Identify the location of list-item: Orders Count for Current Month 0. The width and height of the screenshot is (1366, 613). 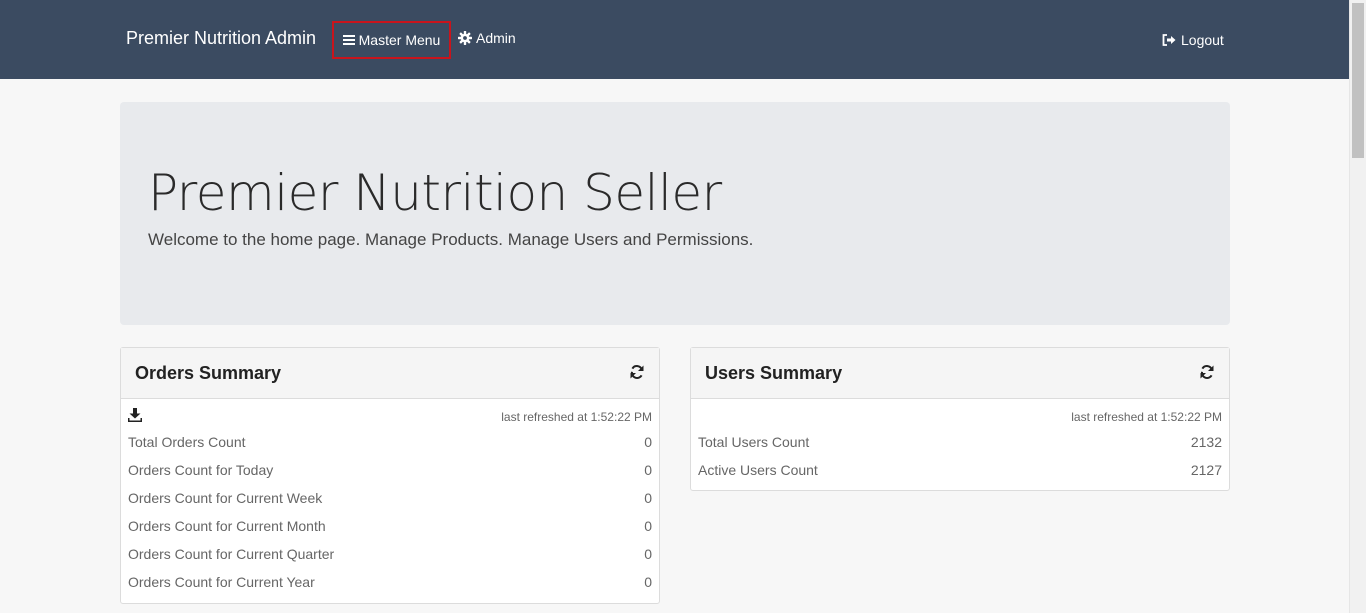
(390, 532).